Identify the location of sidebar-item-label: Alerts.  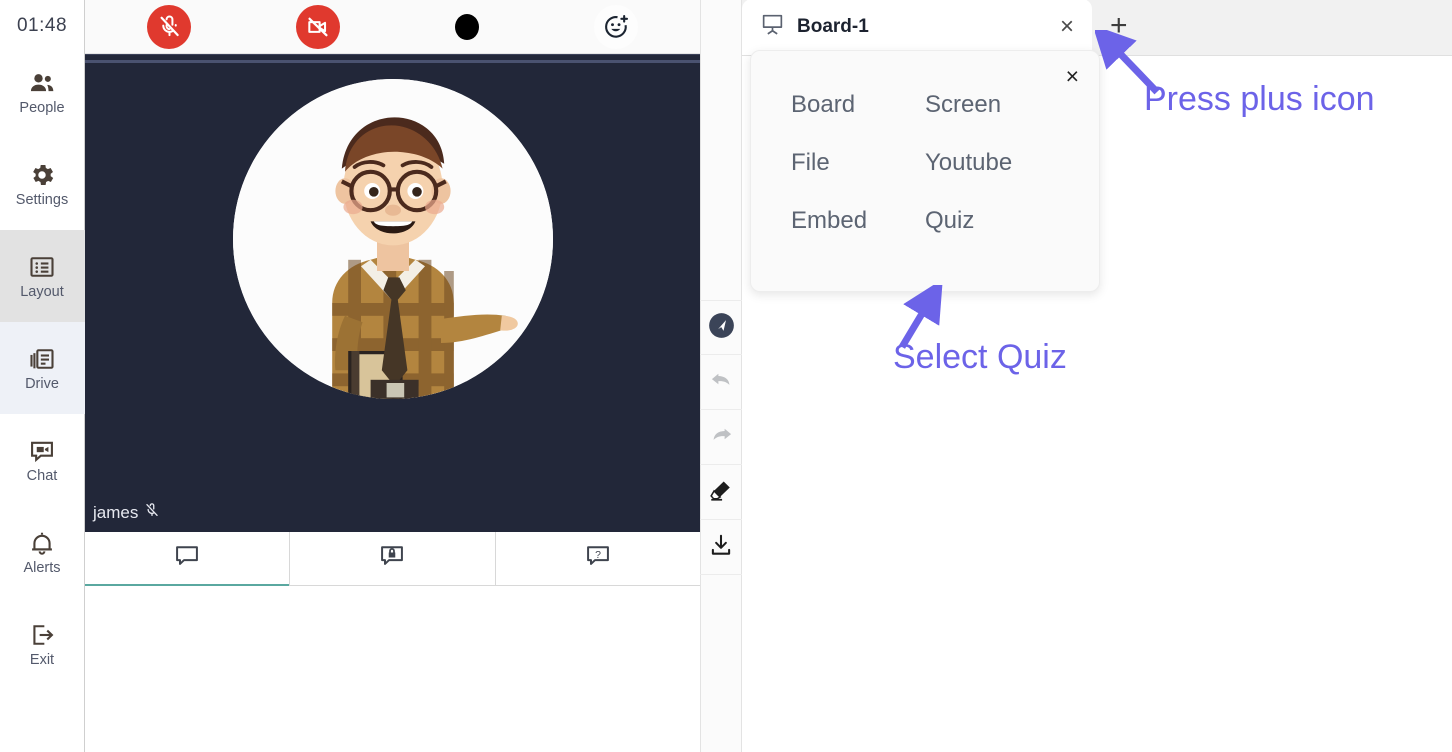
(42, 568).